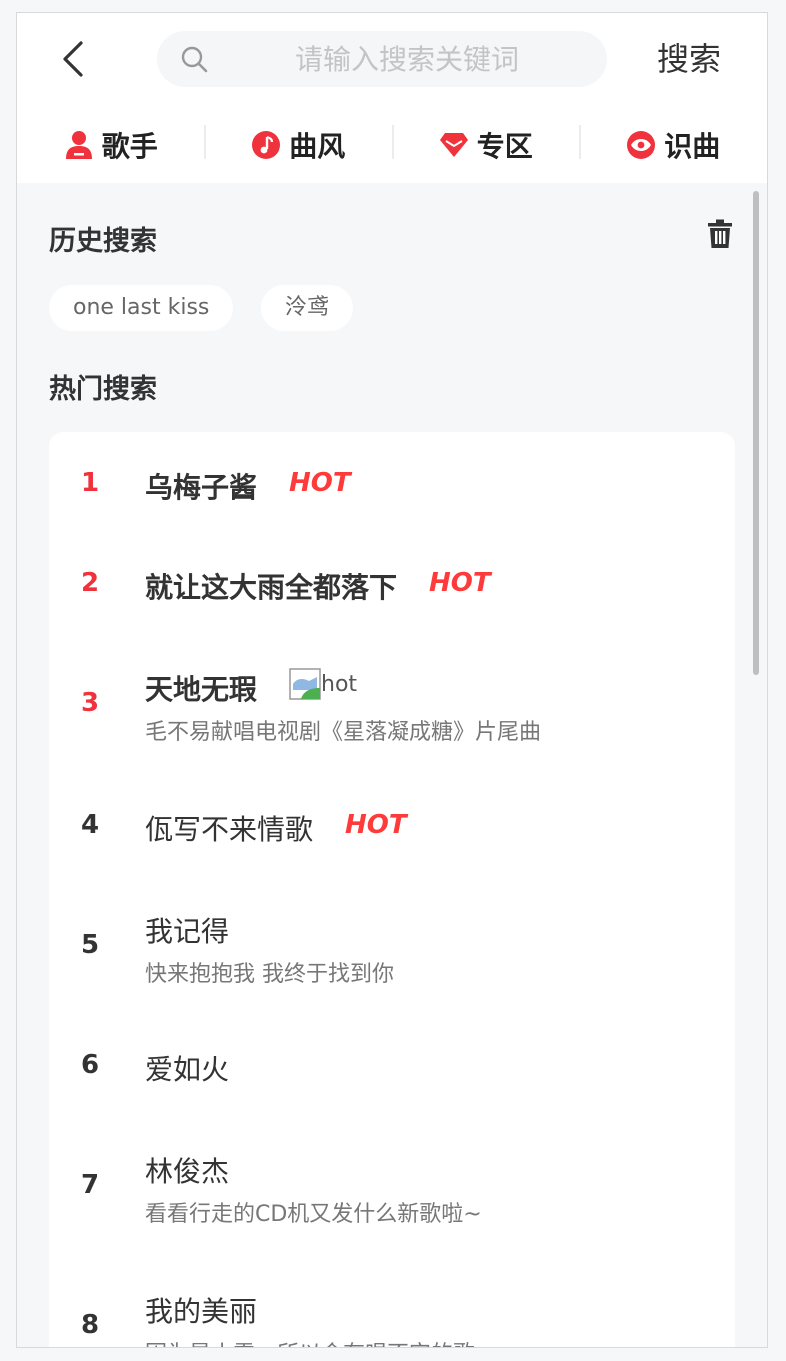 The height and width of the screenshot is (1361, 786). Describe the element at coordinates (392, 942) in the screenshot. I see `hot-list-item: 5 我记得 快来抱抱我 我终于找到你` at that location.